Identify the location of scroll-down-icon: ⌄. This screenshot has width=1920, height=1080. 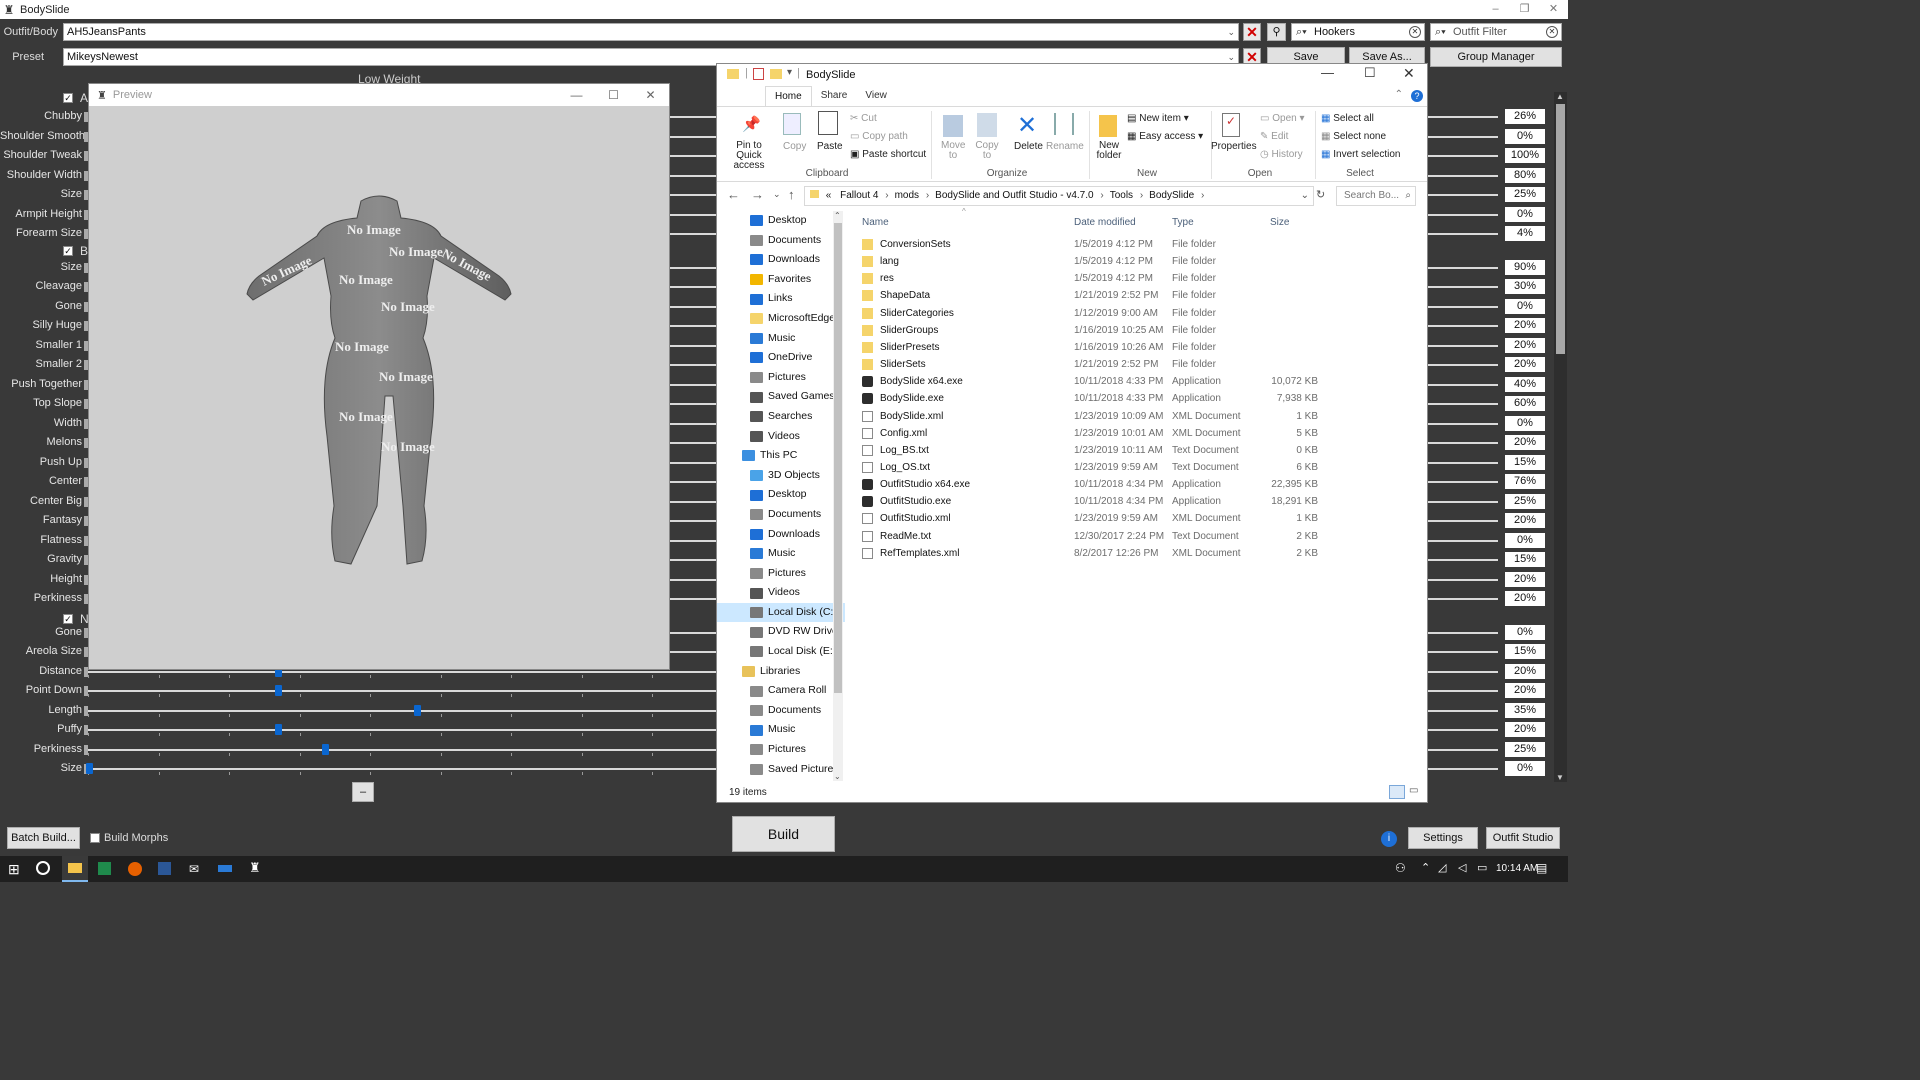
(837, 776).